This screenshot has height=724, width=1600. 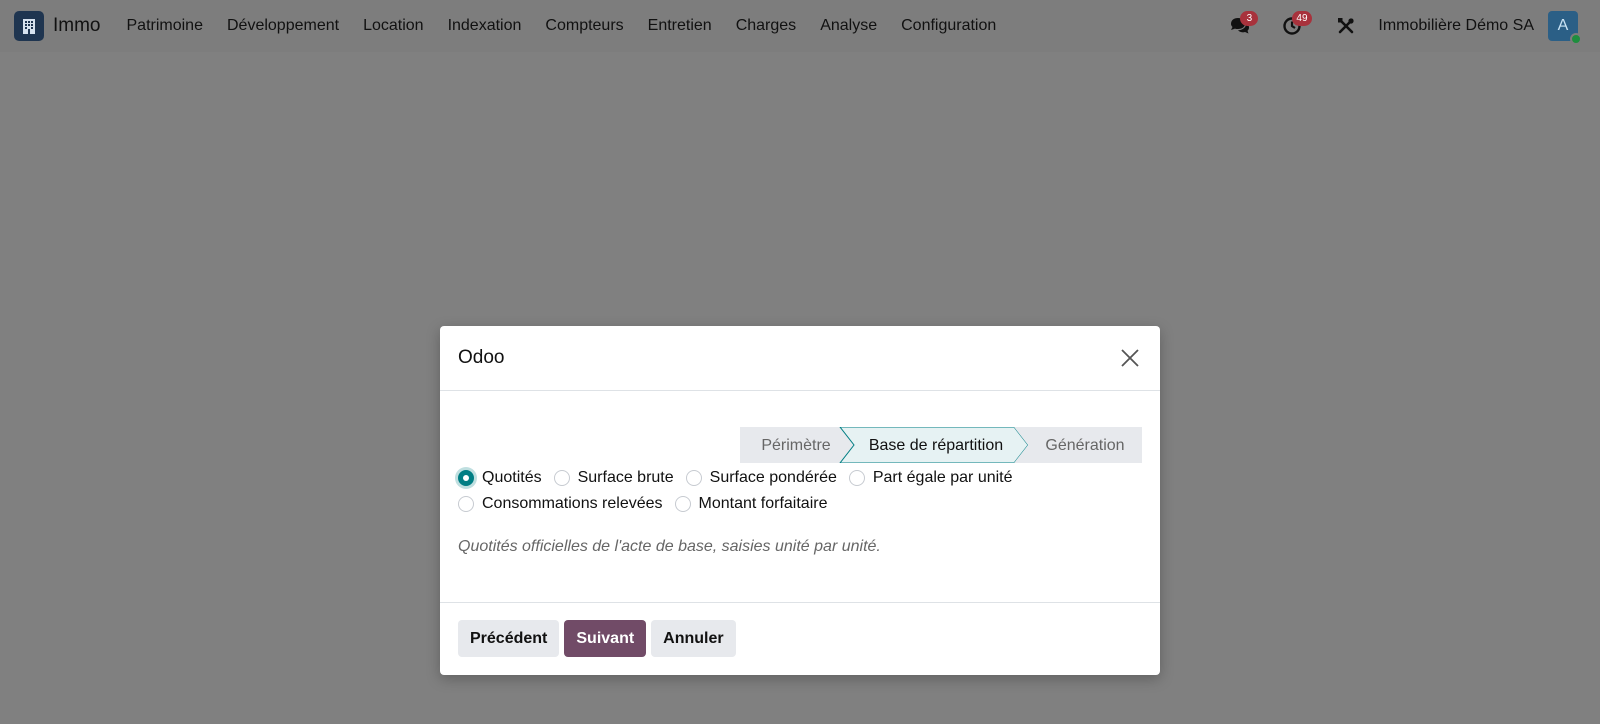 What do you see at coordinates (936, 445) in the screenshot?
I see `step-base-repartition: Base de répartition` at bounding box center [936, 445].